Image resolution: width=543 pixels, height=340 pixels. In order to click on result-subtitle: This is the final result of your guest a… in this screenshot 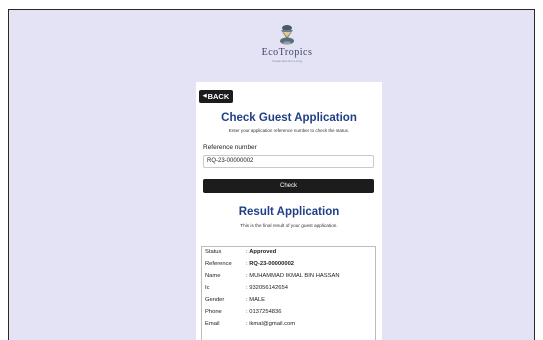, I will do `click(289, 225)`.